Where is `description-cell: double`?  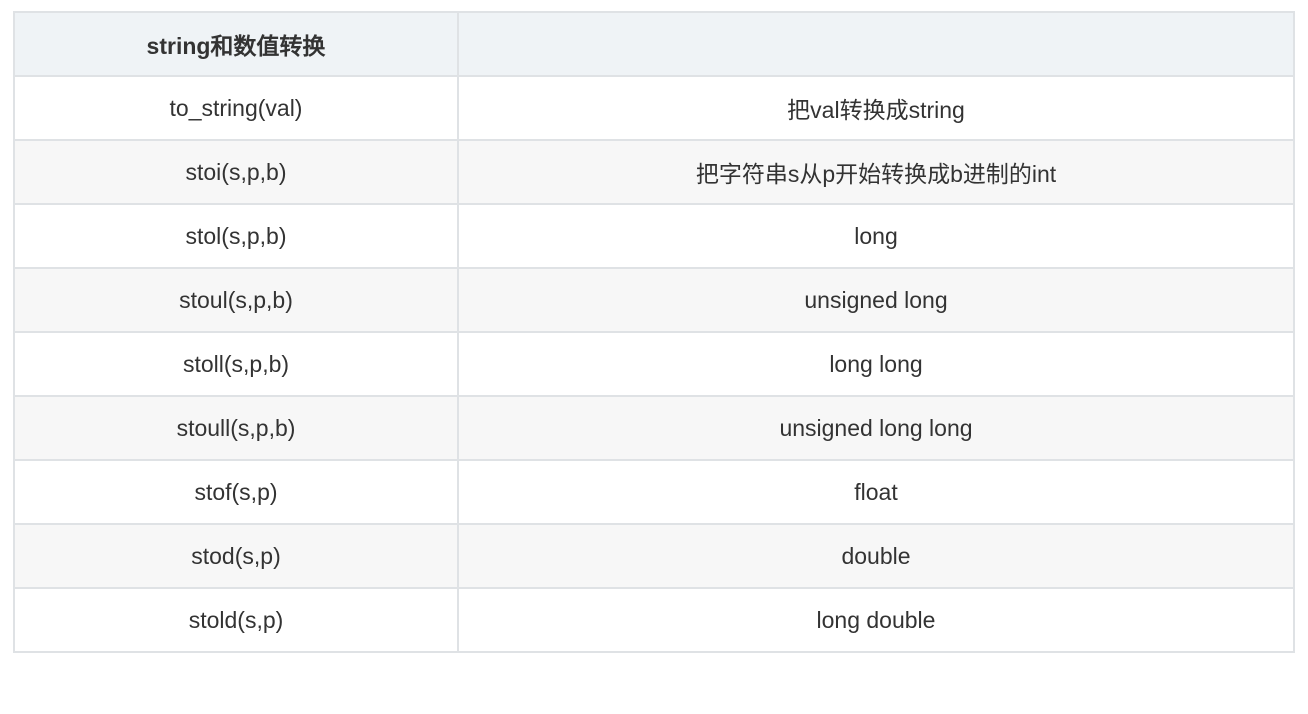
description-cell: double is located at coordinates (876, 556).